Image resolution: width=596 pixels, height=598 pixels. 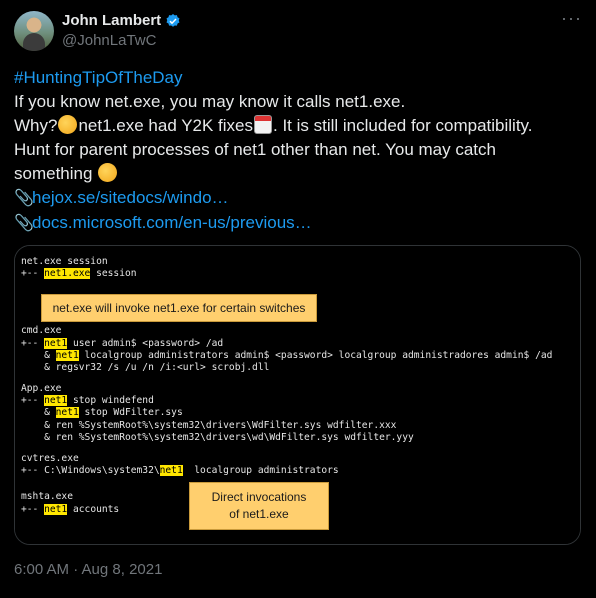 I want to click on code-line: App.exe, so click(x=41, y=388).